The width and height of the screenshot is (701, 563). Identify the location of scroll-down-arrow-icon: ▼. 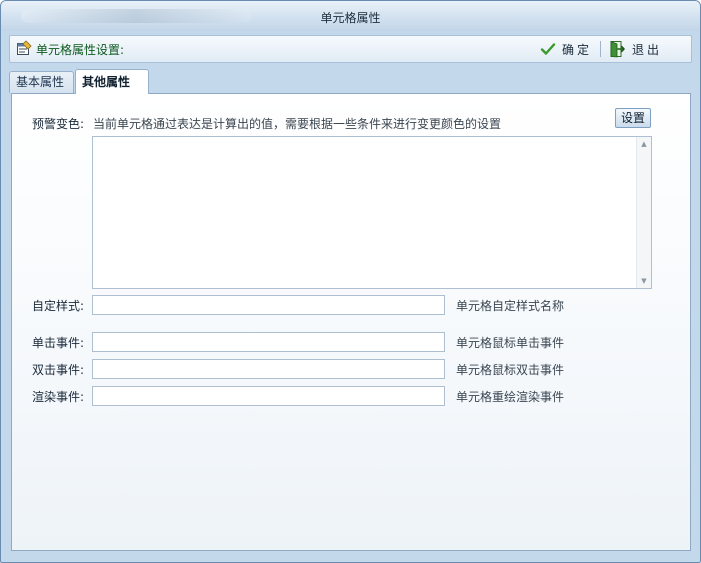
(644, 281).